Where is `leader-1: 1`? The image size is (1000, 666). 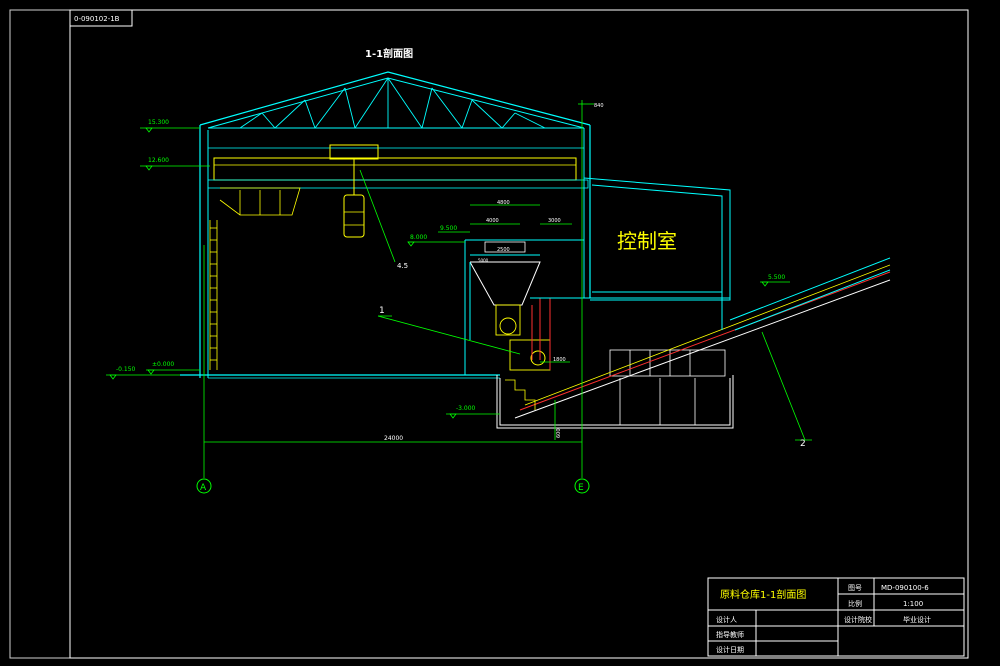
leader-1: 1 is located at coordinates (382, 311).